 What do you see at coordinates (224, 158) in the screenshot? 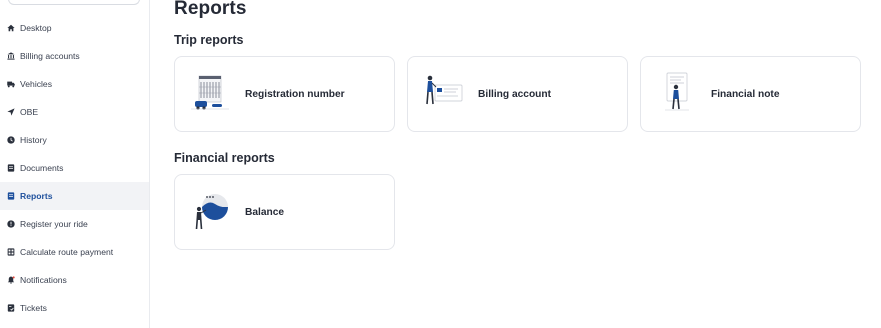
I see `section-title-financial-reports: Financial reports` at bounding box center [224, 158].